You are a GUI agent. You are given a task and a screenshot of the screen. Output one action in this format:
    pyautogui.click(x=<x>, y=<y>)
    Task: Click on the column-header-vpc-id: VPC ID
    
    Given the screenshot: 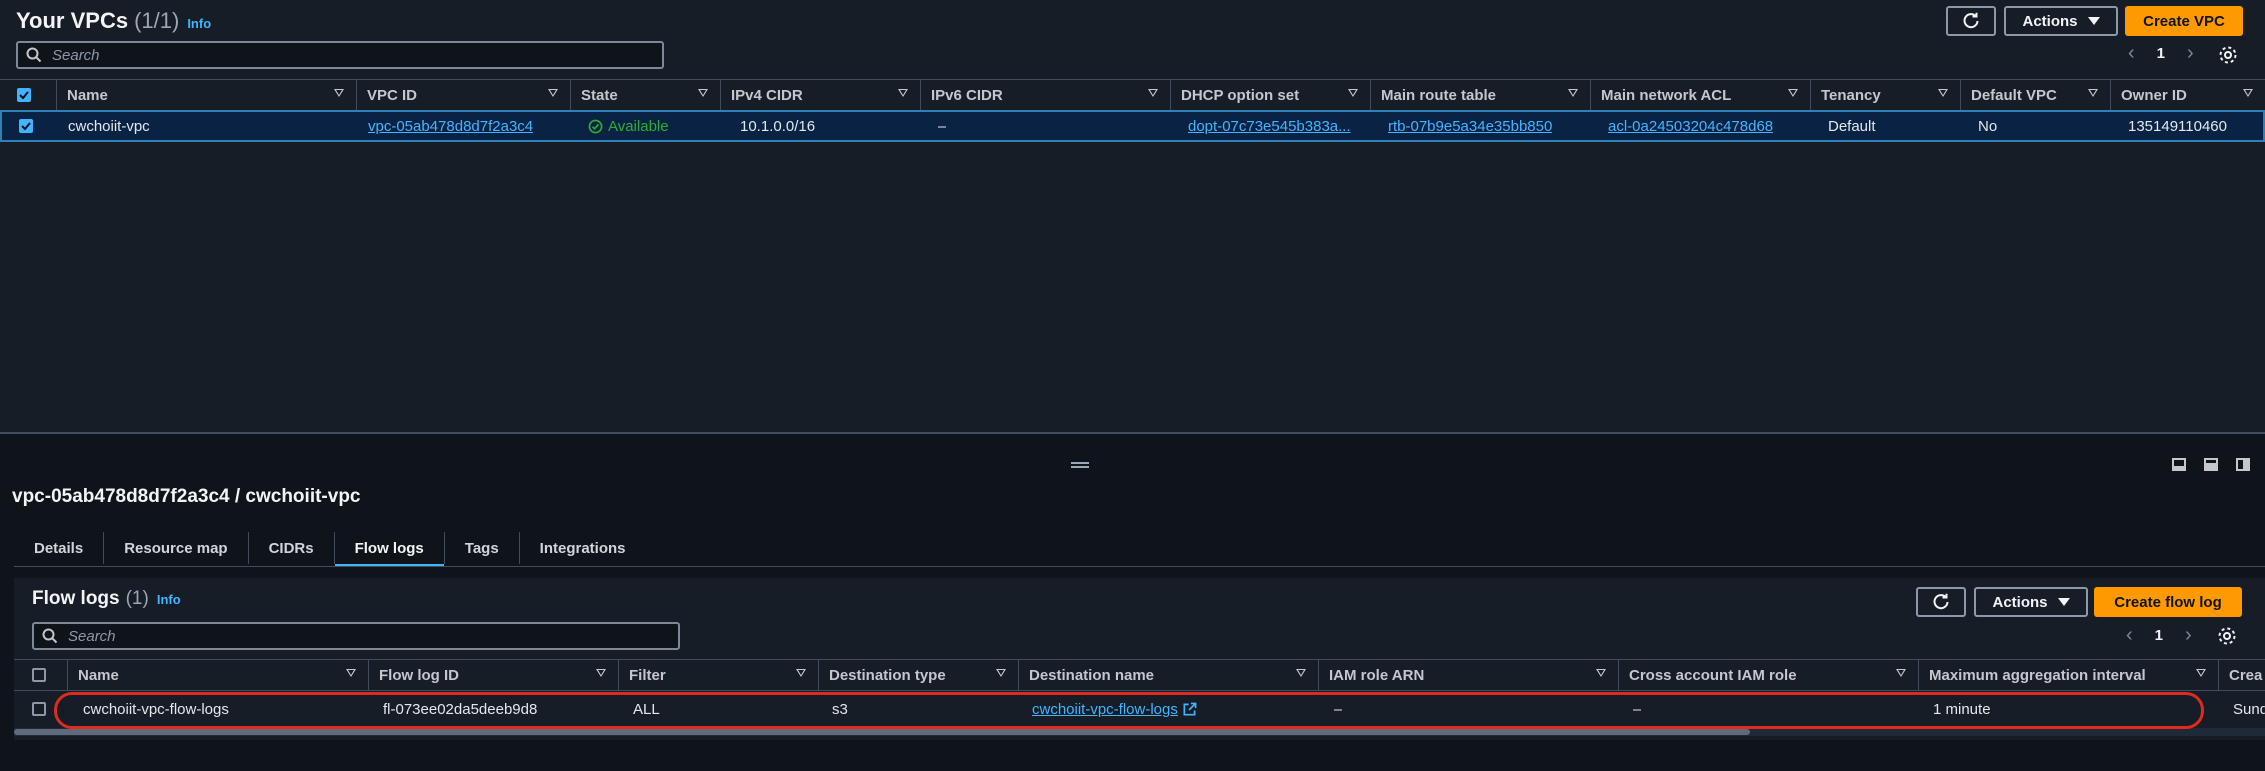 What is the action you would take?
    pyautogui.click(x=463, y=95)
    